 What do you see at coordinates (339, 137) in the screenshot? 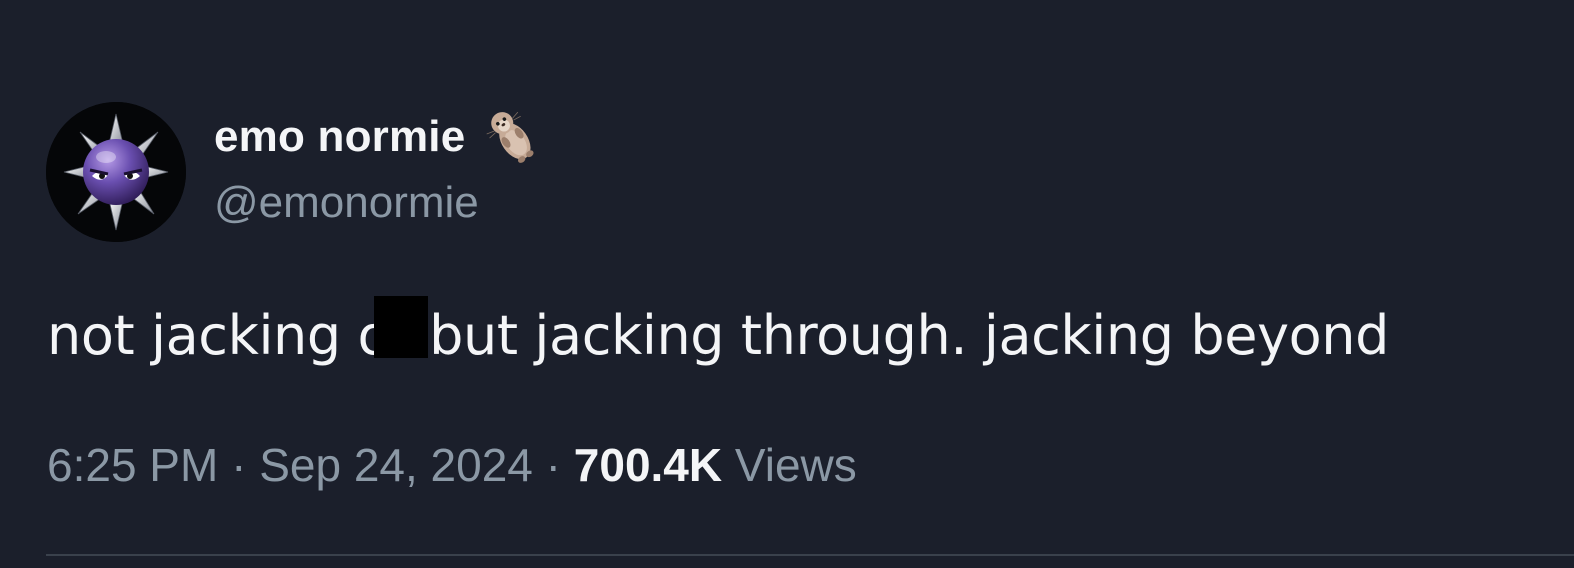
I see `author-display-name: emo normie` at bounding box center [339, 137].